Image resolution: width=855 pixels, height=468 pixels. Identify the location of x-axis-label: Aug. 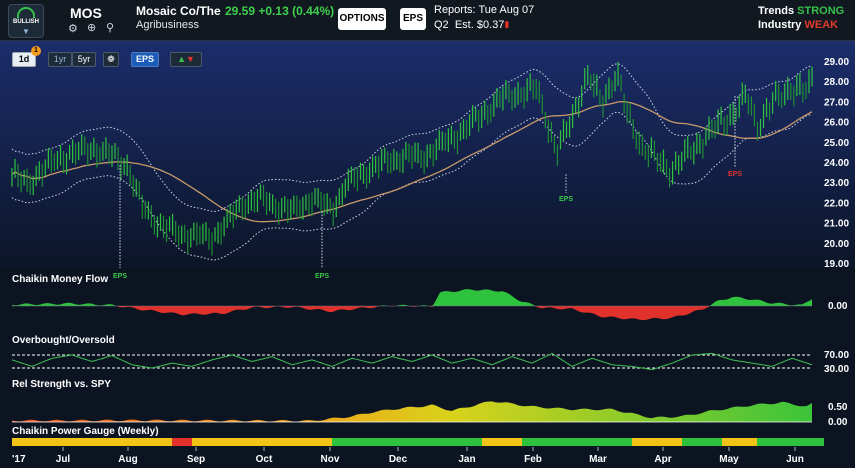
(127, 459).